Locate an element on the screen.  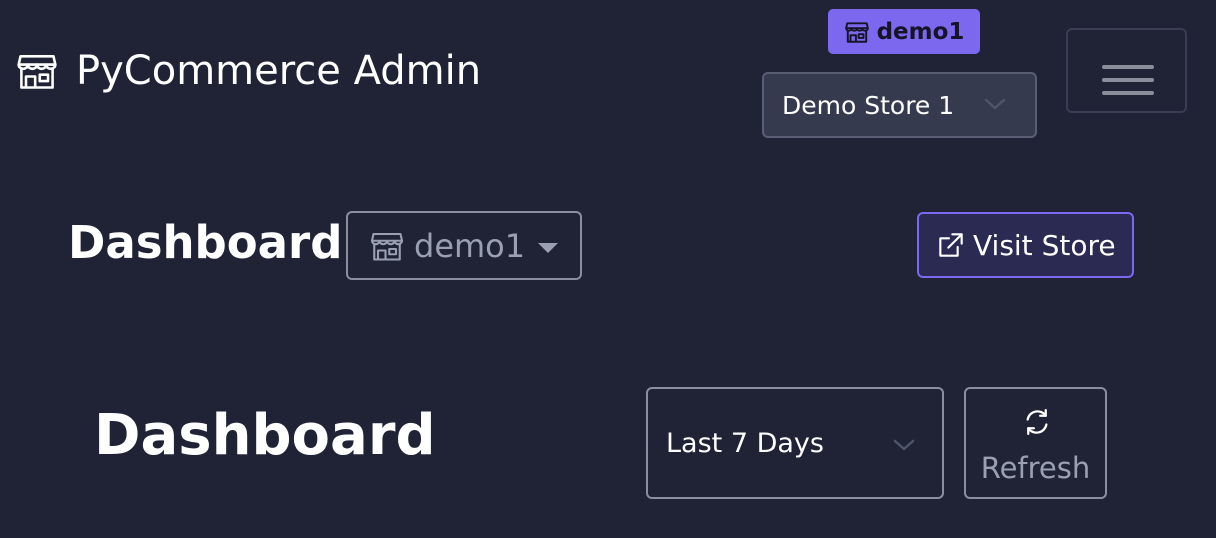
visit-store-label: Visit Store is located at coordinates (1044, 245).